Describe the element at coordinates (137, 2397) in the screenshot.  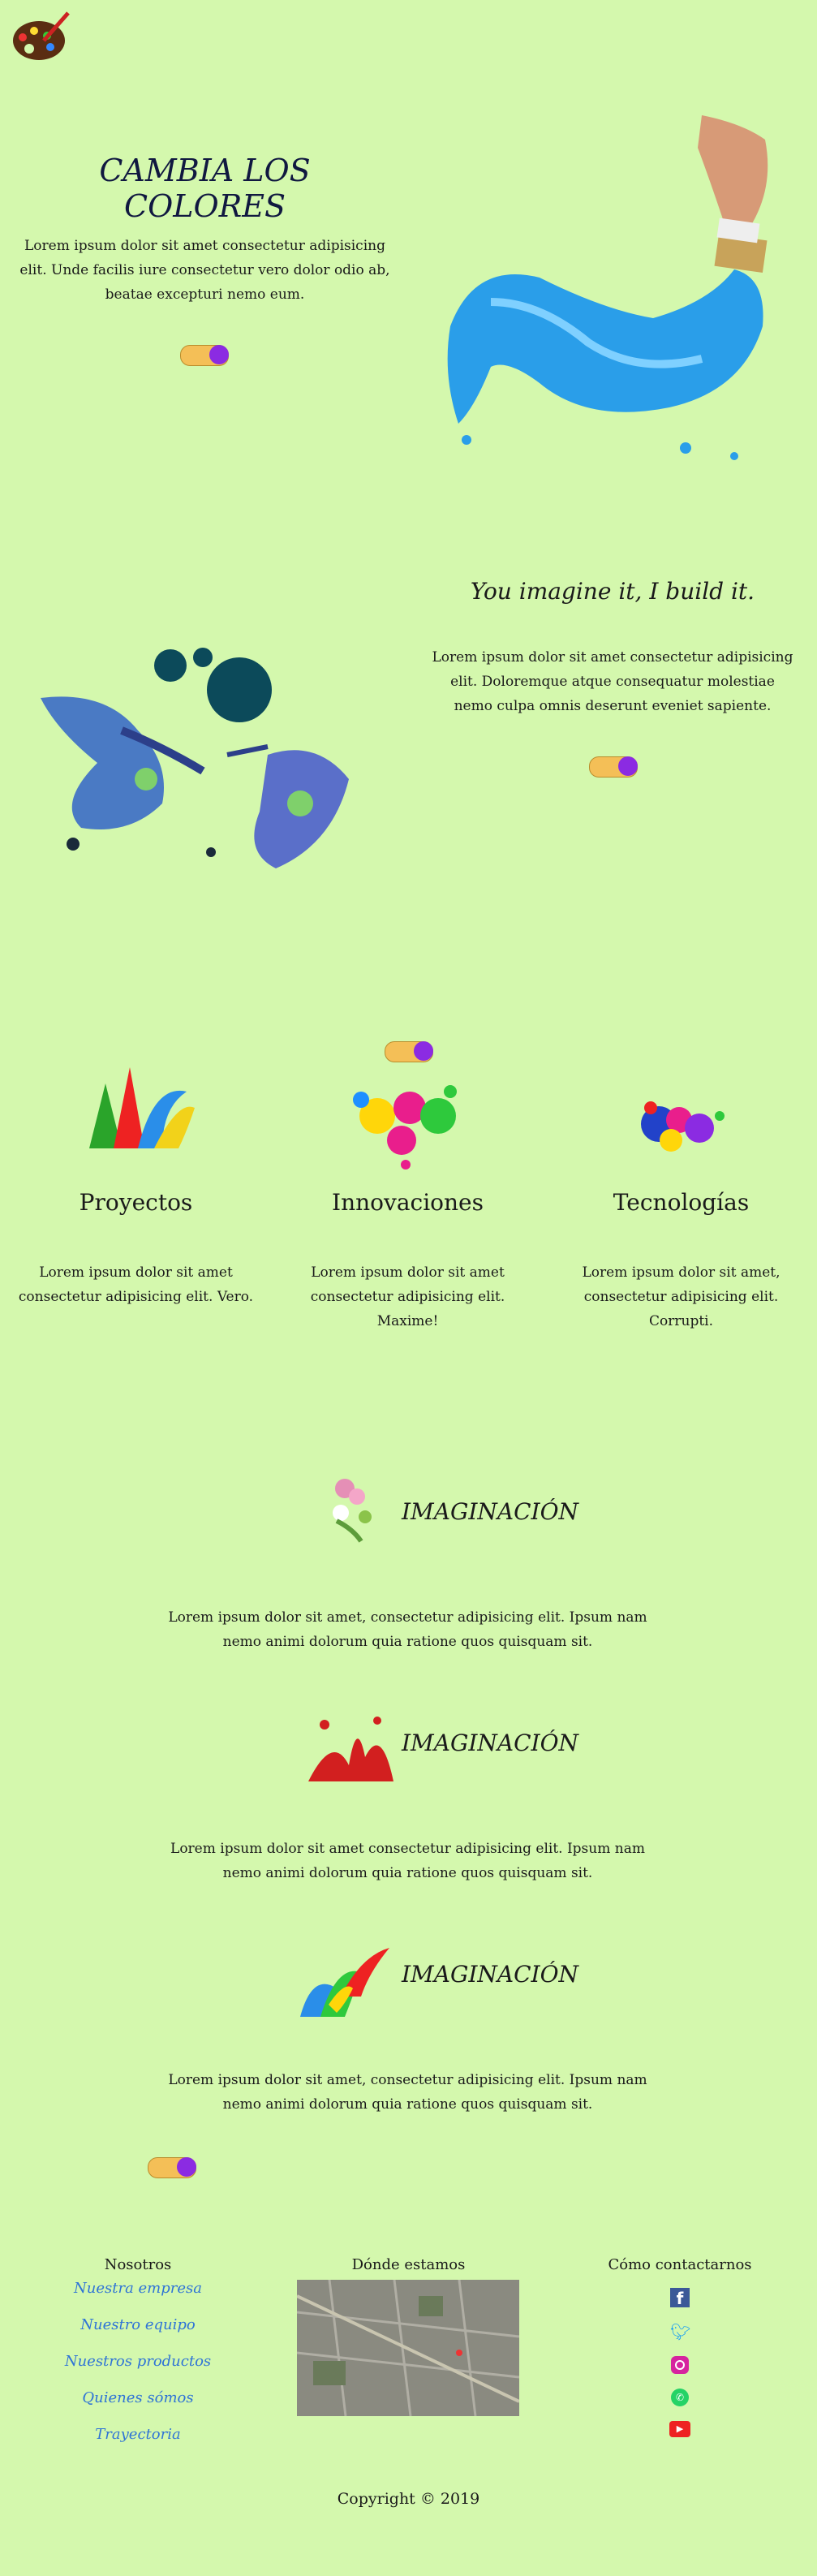
I see `footer-link-who: Quienes sómos` at that location.